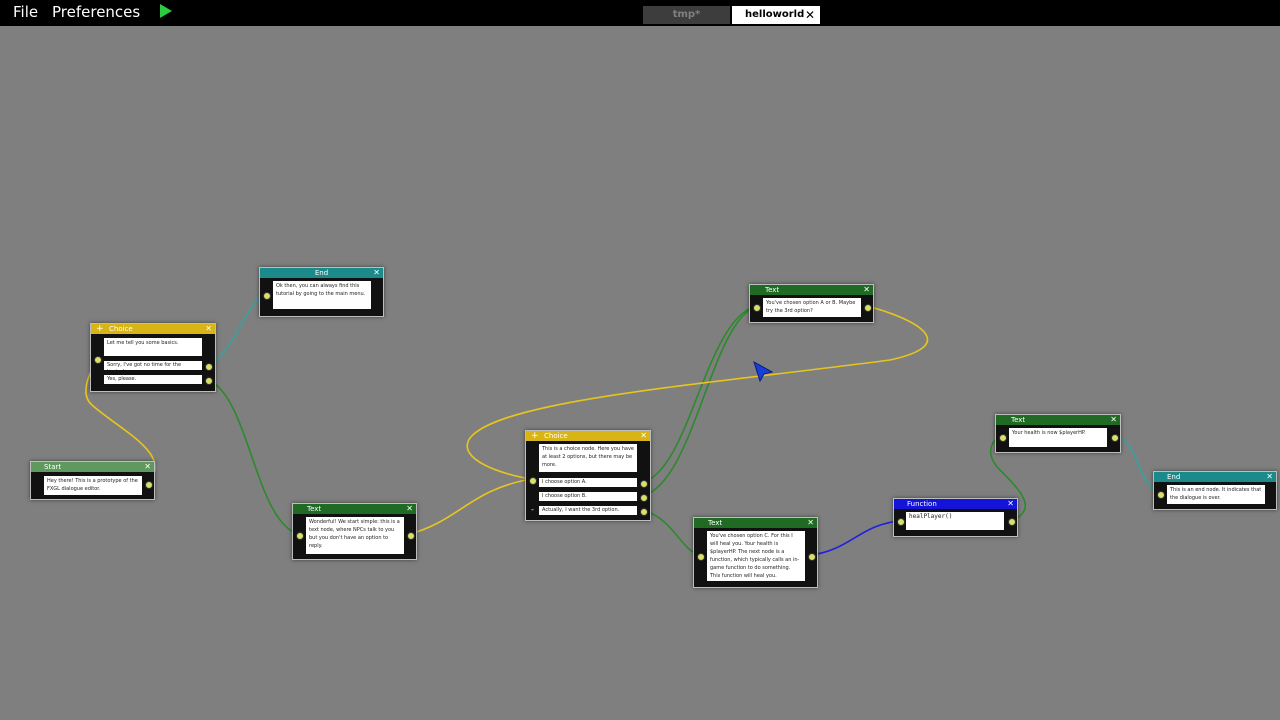  I want to click on option-field: I choose option B., so click(588, 496).